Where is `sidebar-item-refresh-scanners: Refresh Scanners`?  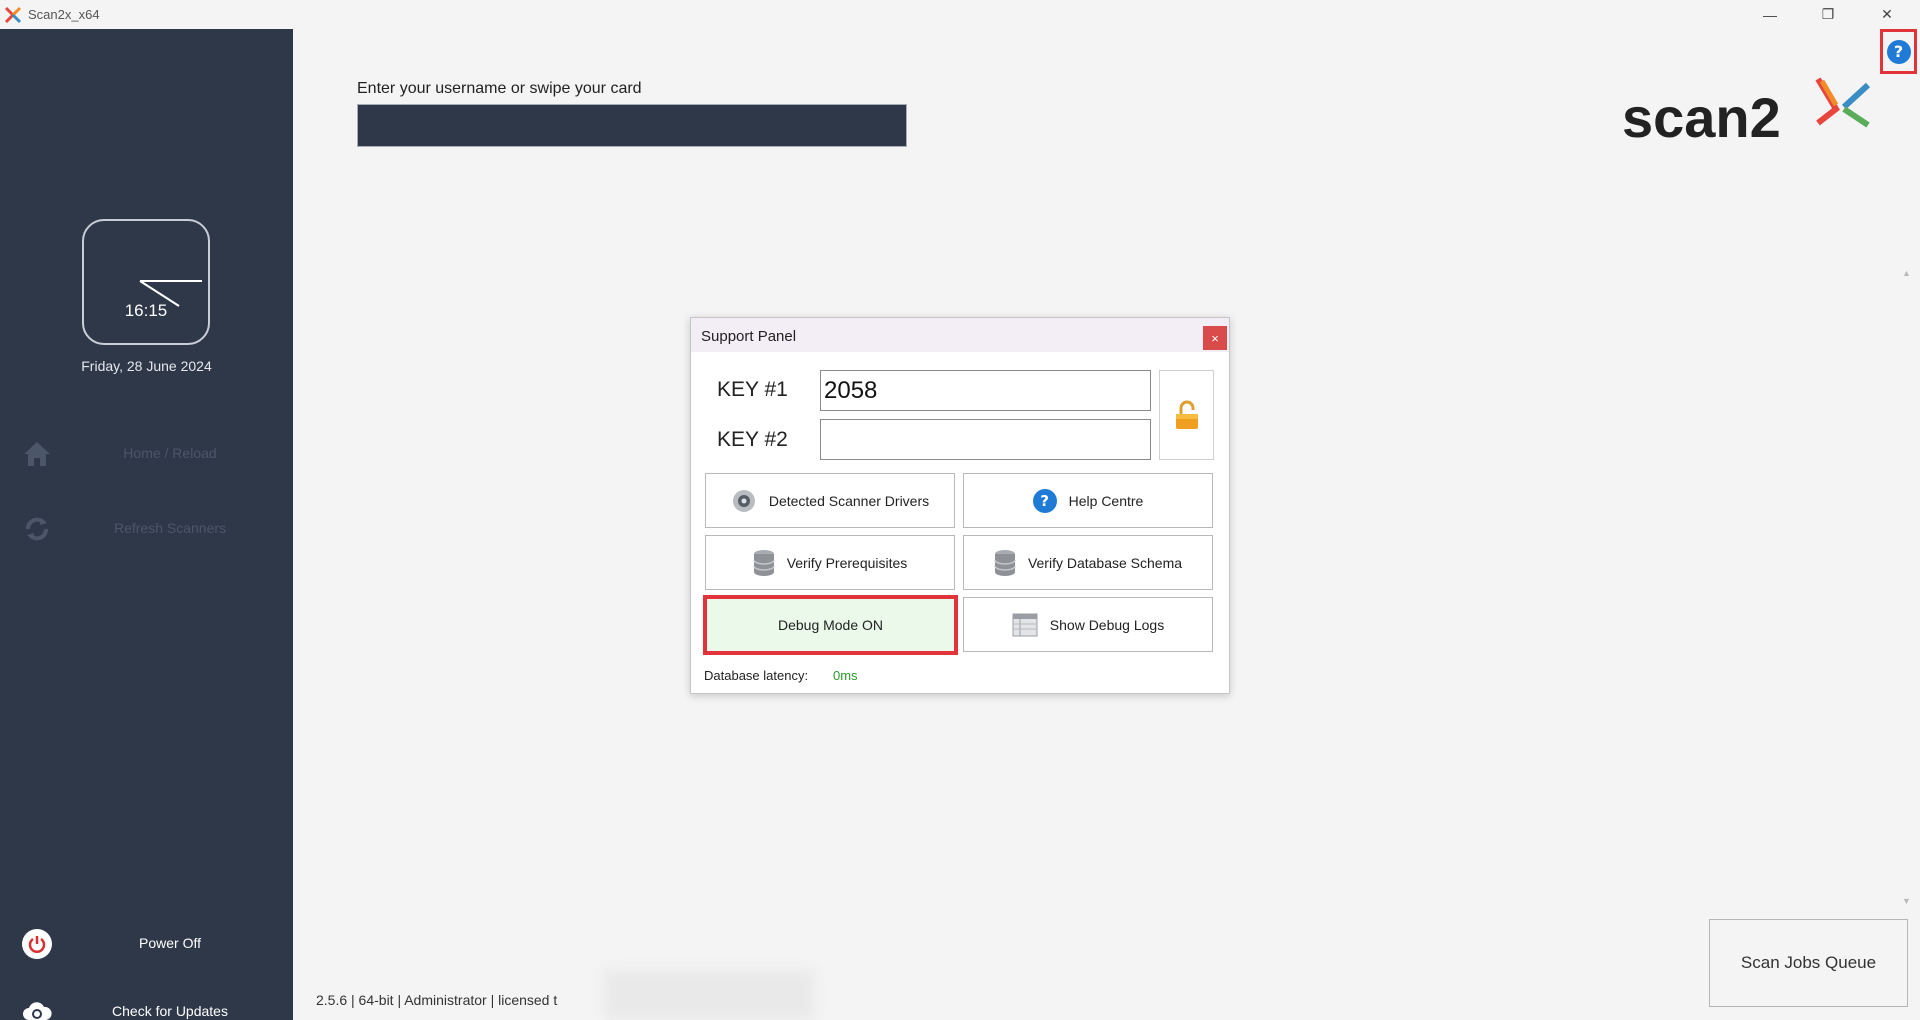
sidebar-item-refresh-scanners: Refresh Scanners is located at coordinates (146, 528).